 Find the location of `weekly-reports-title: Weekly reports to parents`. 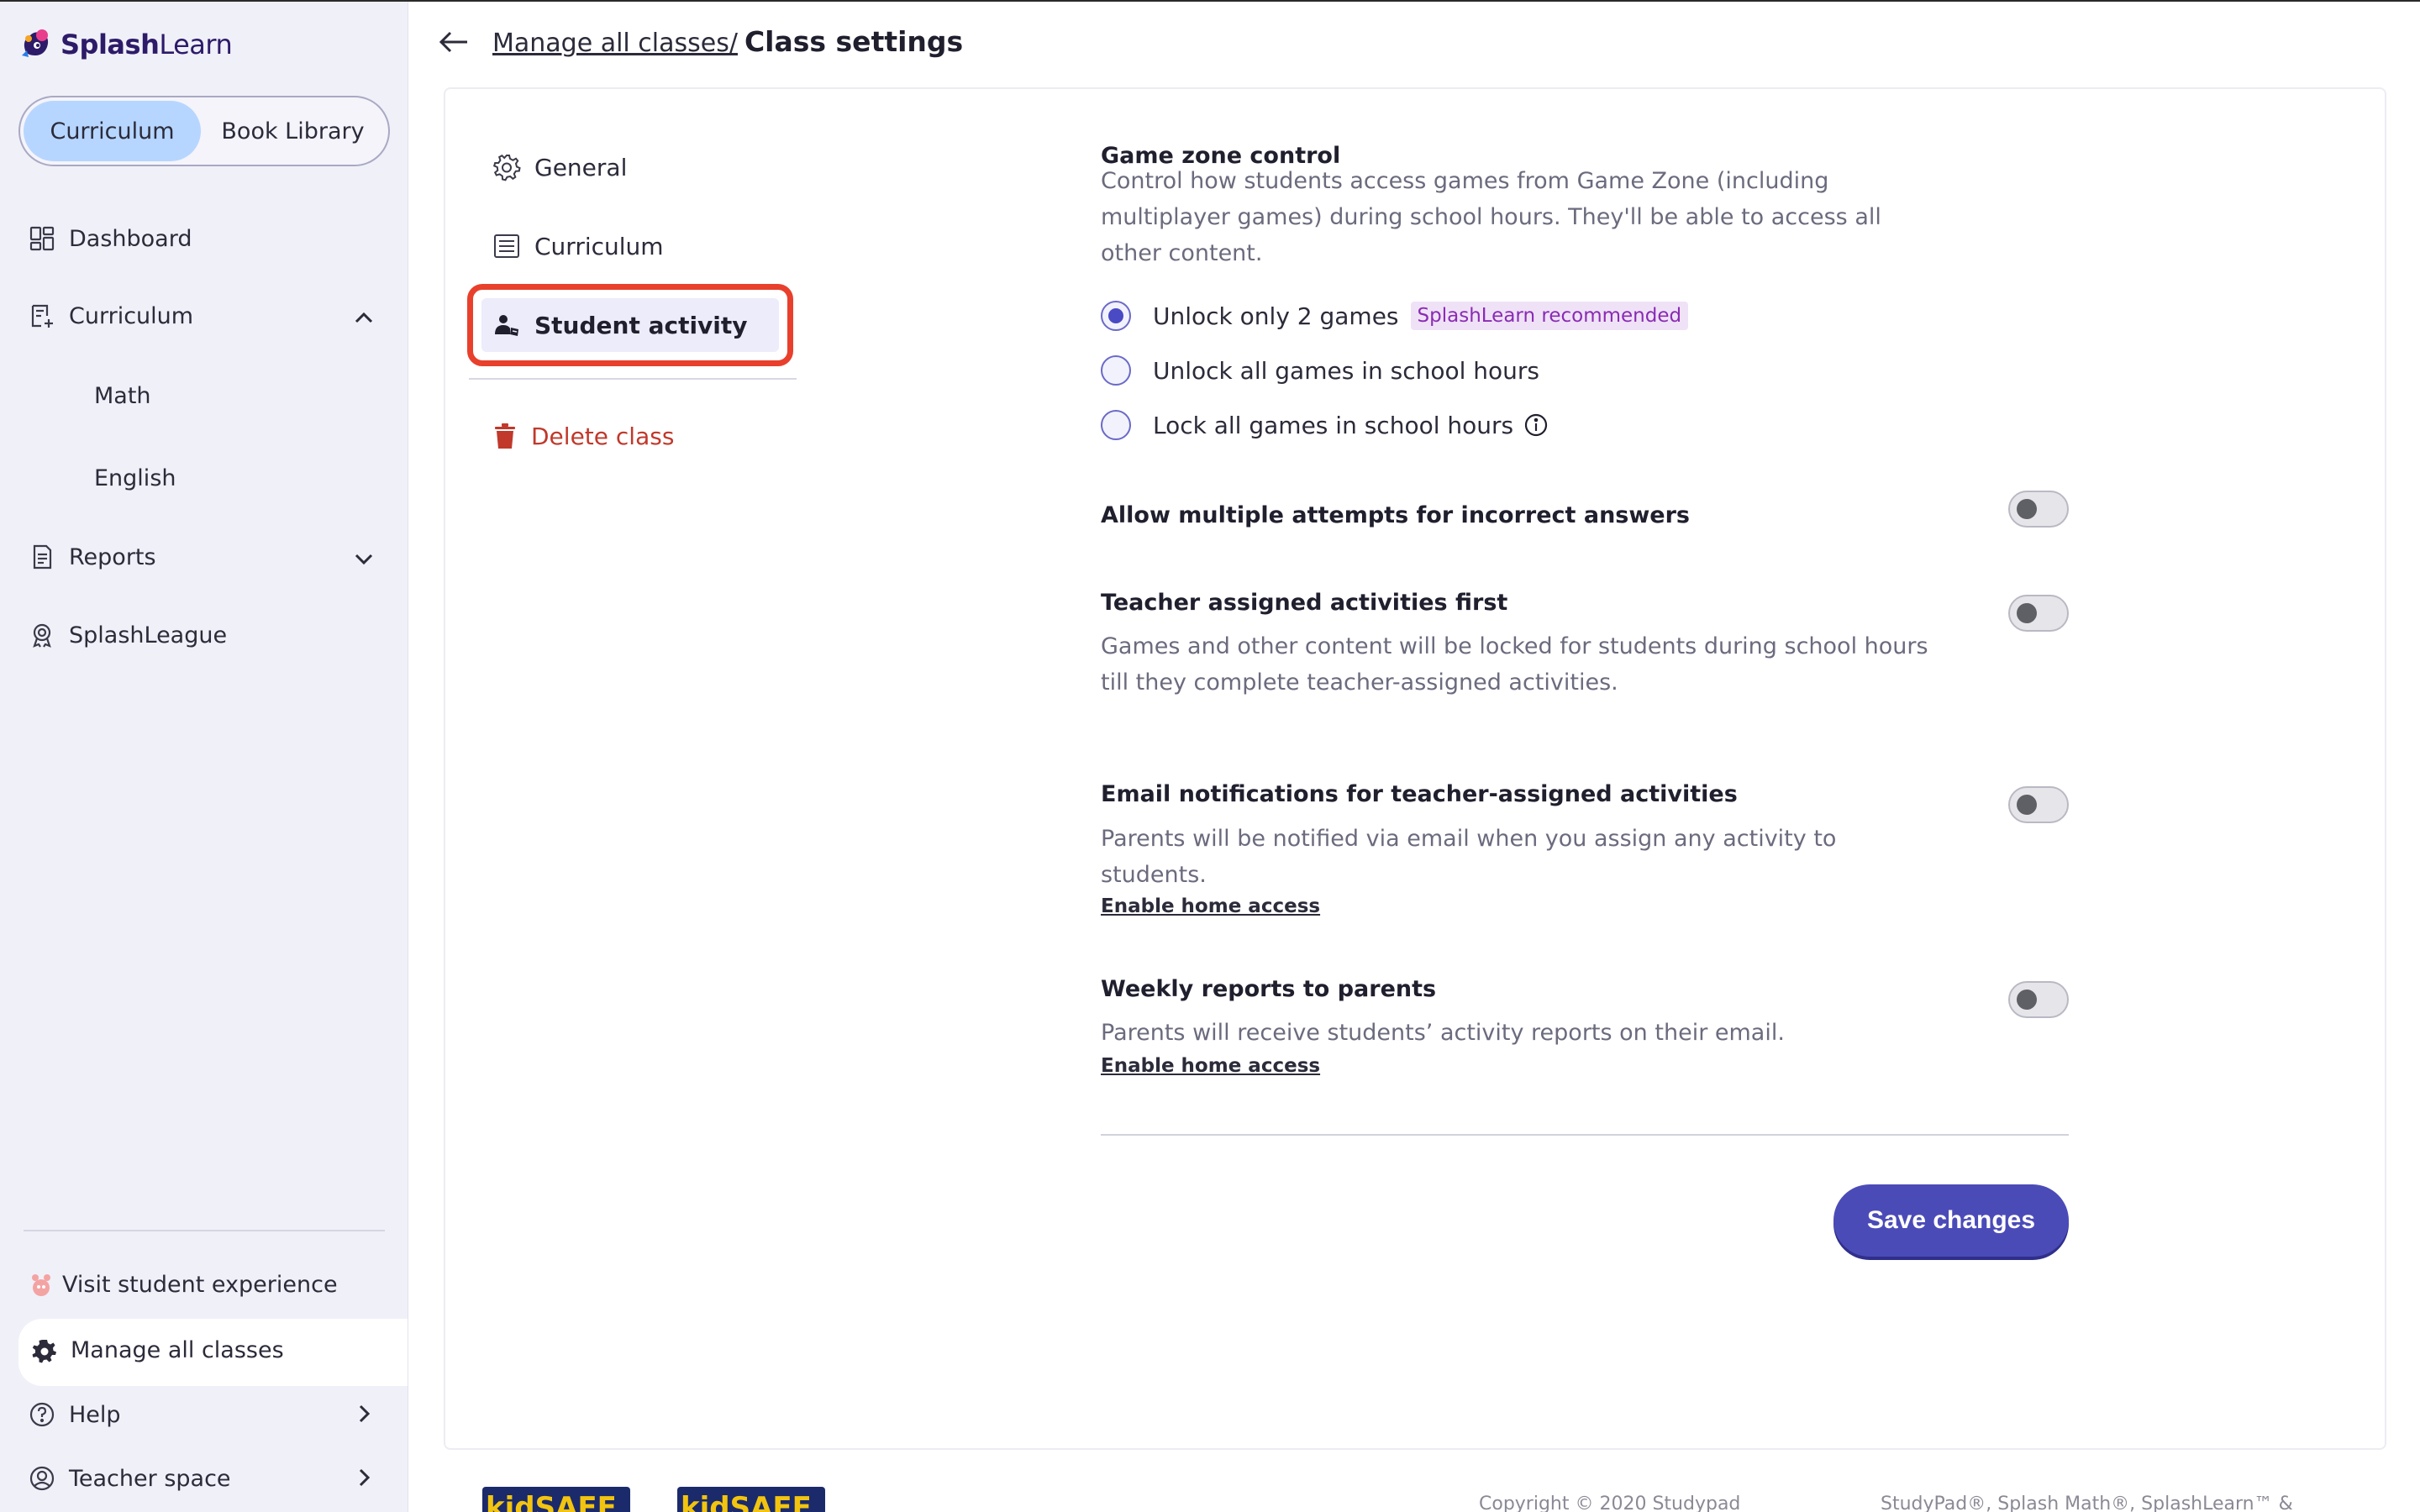

weekly-reports-title: Weekly reports to parents is located at coordinates (1269, 989).